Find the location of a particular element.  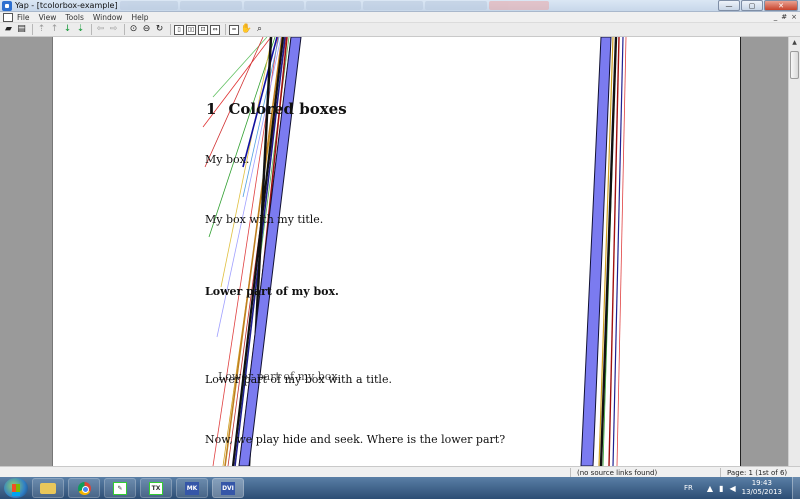

fit-page-icon: ⊡ is located at coordinates (203, 29).